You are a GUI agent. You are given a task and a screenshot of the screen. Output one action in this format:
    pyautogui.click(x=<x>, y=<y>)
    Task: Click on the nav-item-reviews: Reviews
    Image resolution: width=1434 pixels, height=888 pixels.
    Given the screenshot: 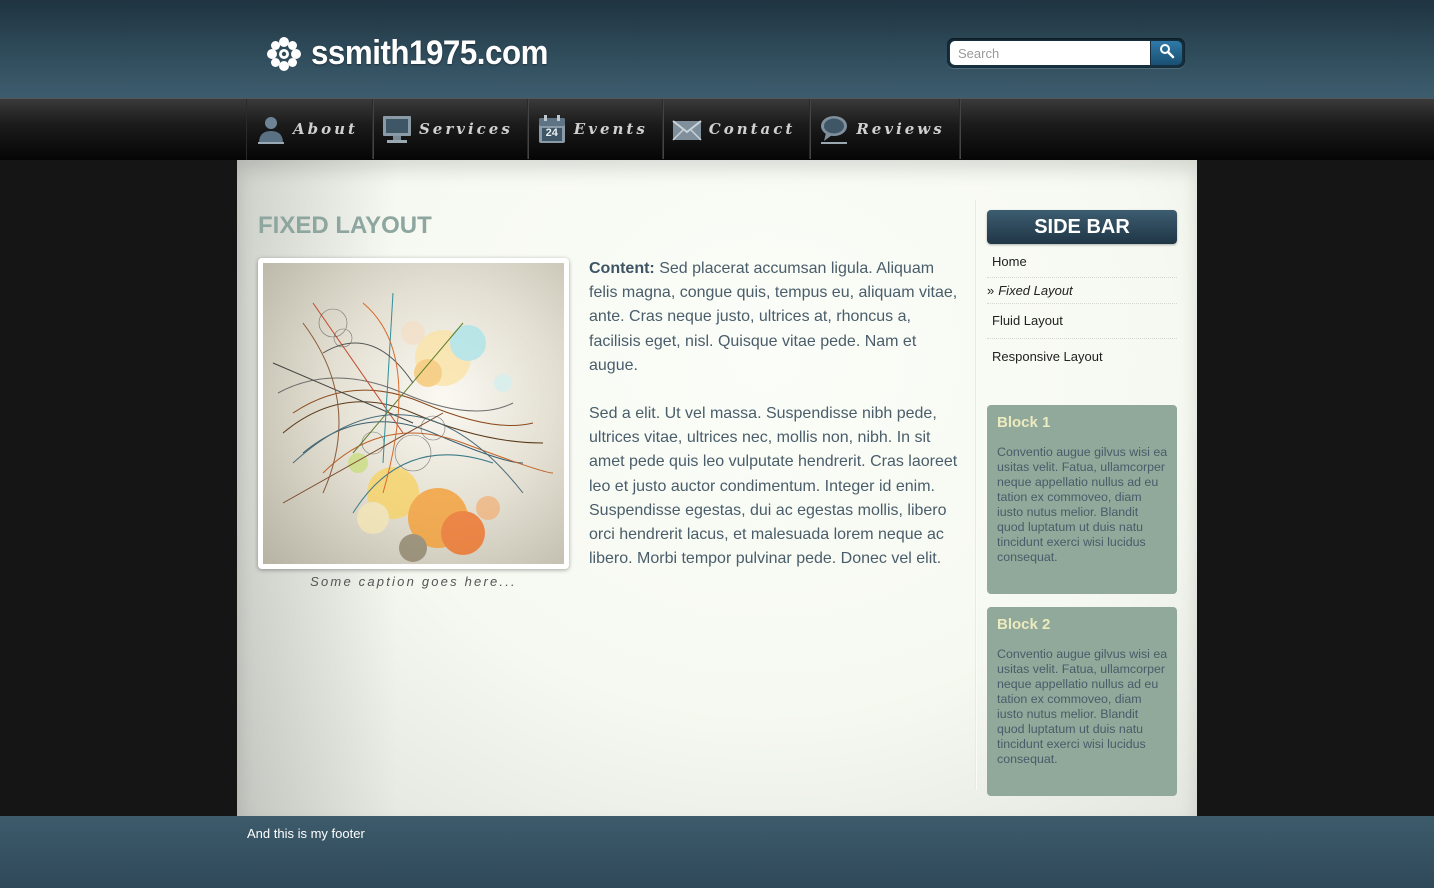 What is the action you would take?
    pyautogui.click(x=885, y=129)
    